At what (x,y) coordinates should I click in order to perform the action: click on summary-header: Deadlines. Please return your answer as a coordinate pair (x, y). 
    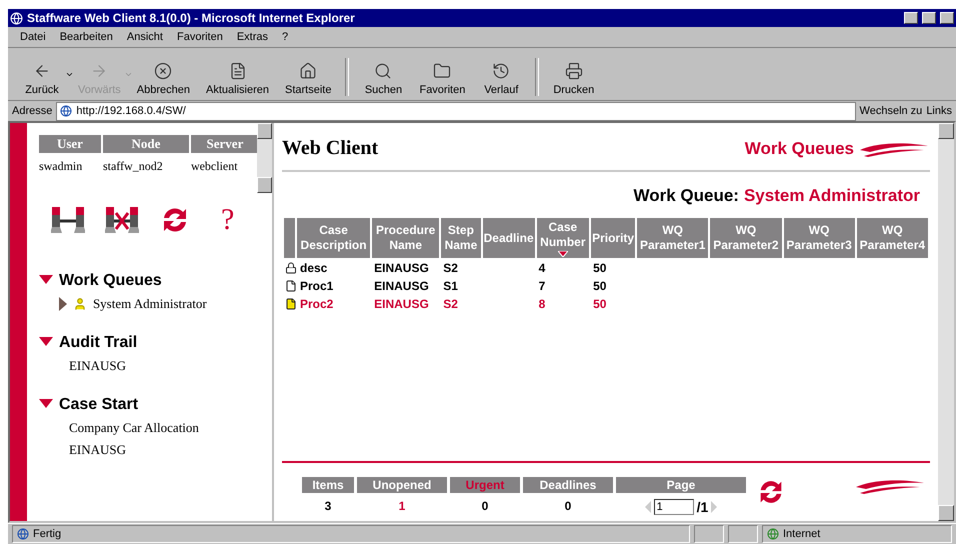
    Looking at the image, I should click on (568, 485).